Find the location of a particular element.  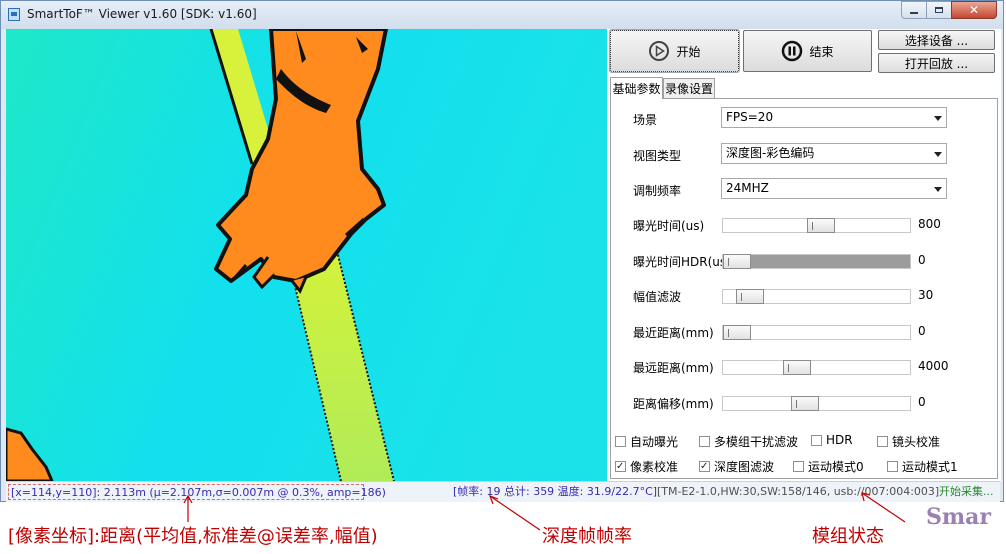

exposure-time-label: 曝光时间(us) is located at coordinates (669, 226).